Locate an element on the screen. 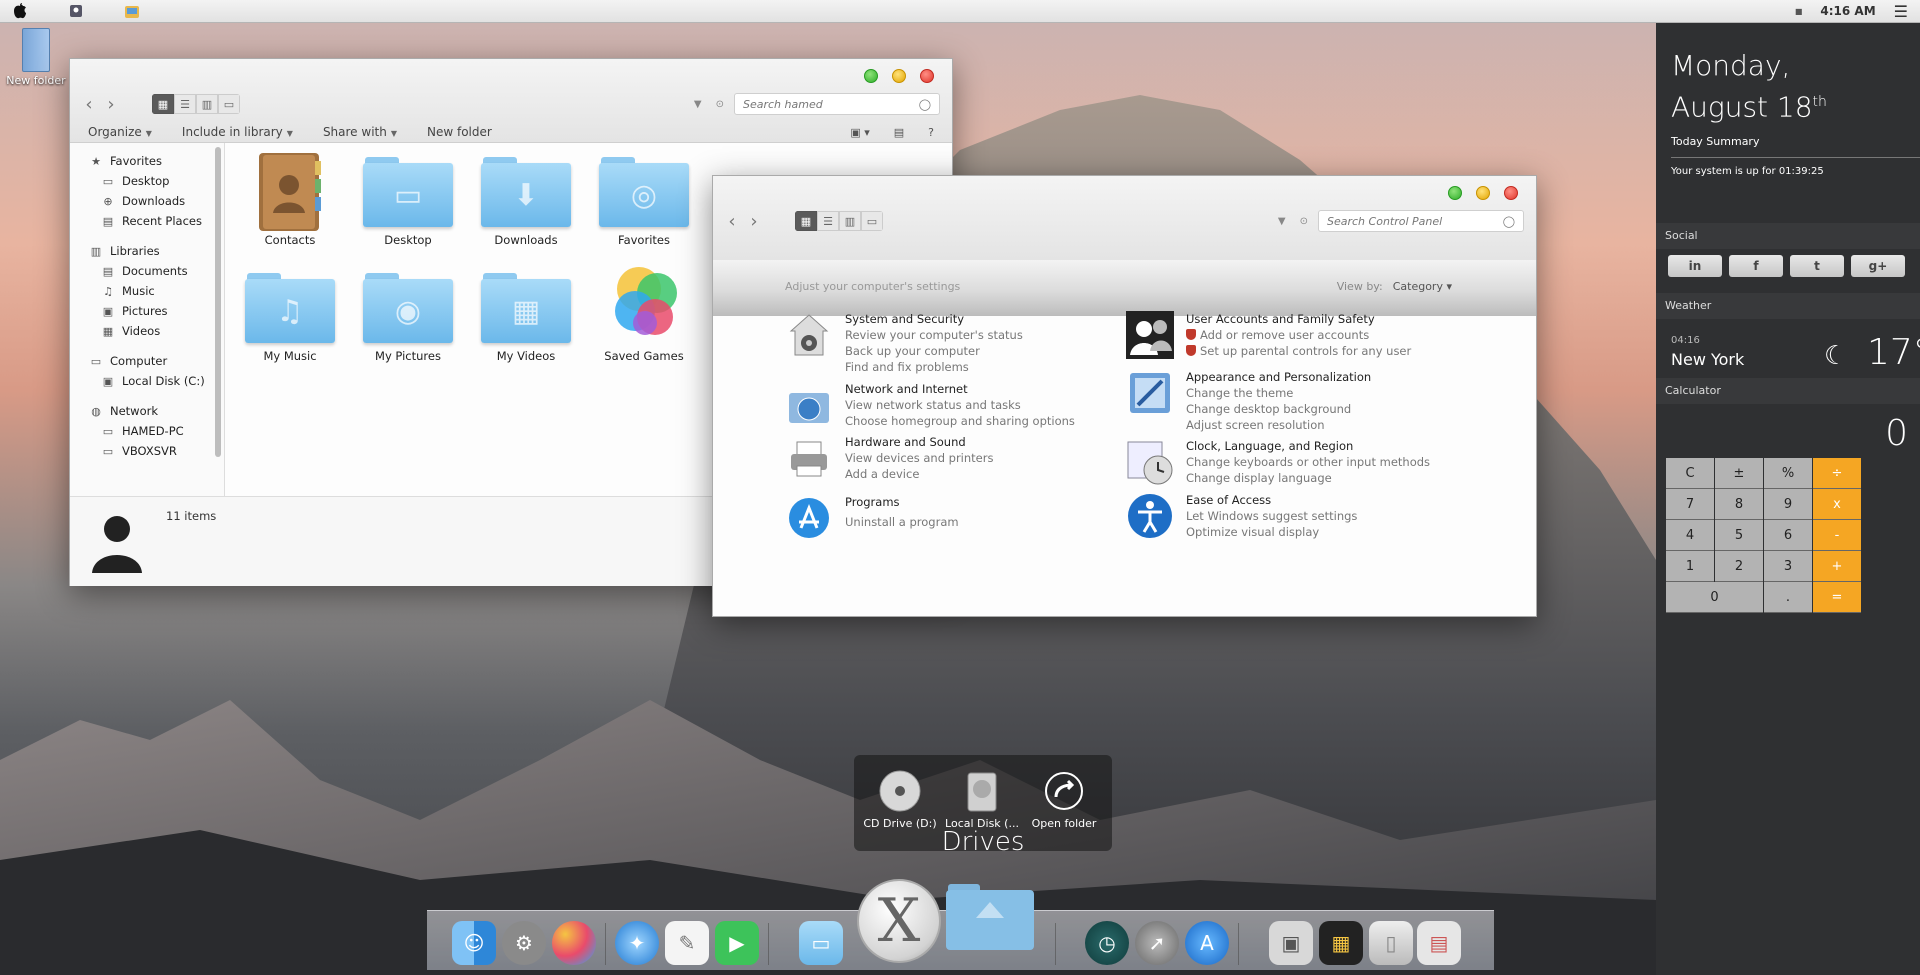 The height and width of the screenshot is (975, 1920). category-title: Network and Internet is located at coordinates (960, 389).